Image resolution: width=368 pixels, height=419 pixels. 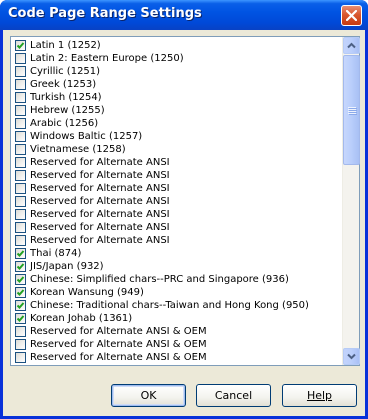 I want to click on close-x-icon, so click(x=351, y=15).